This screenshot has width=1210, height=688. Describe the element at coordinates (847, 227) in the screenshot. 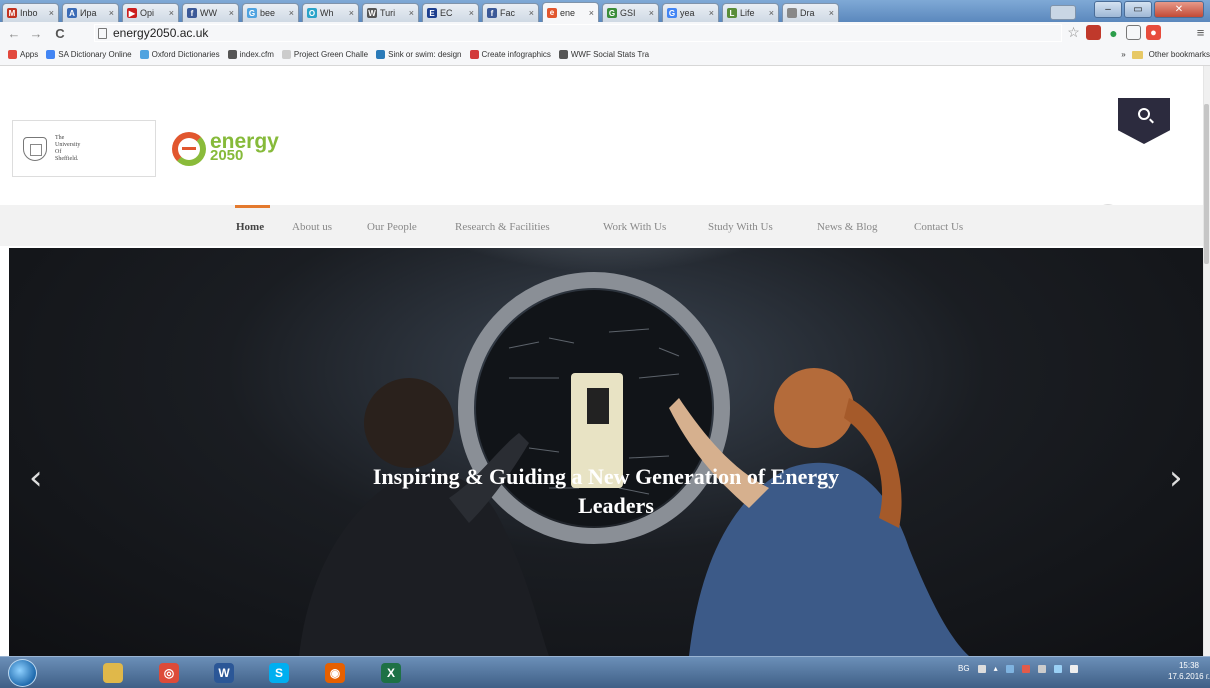

I see `nav-item: News & Blog` at that location.